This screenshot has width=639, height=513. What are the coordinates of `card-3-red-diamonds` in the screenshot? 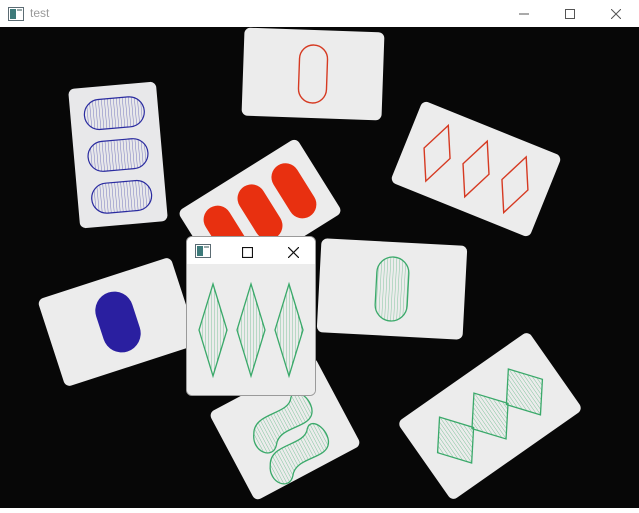 It's located at (476, 169).